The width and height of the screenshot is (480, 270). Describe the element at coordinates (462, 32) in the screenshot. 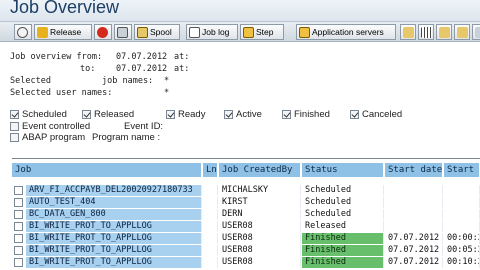

I see `filter-button` at that location.